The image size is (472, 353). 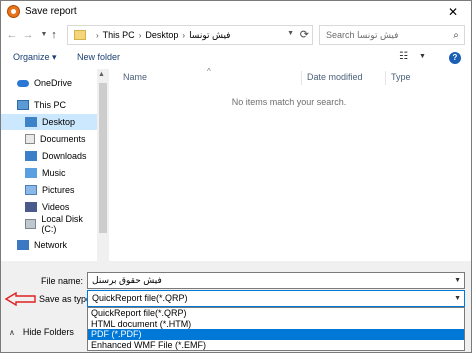 What do you see at coordinates (12, 332) in the screenshot?
I see `chevron-up-icon: ∧` at bounding box center [12, 332].